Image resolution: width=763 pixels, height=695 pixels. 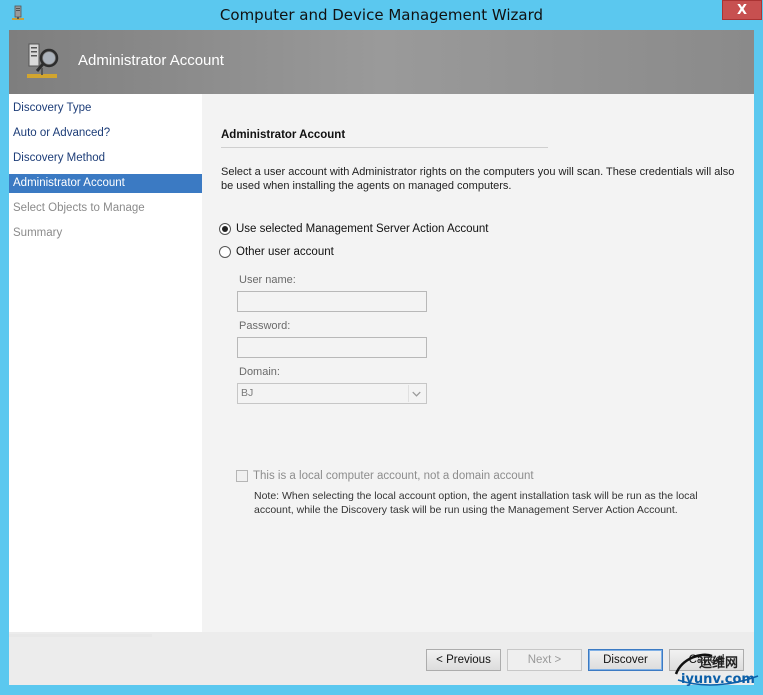 I want to click on domain-value: BJ, so click(x=247, y=393).